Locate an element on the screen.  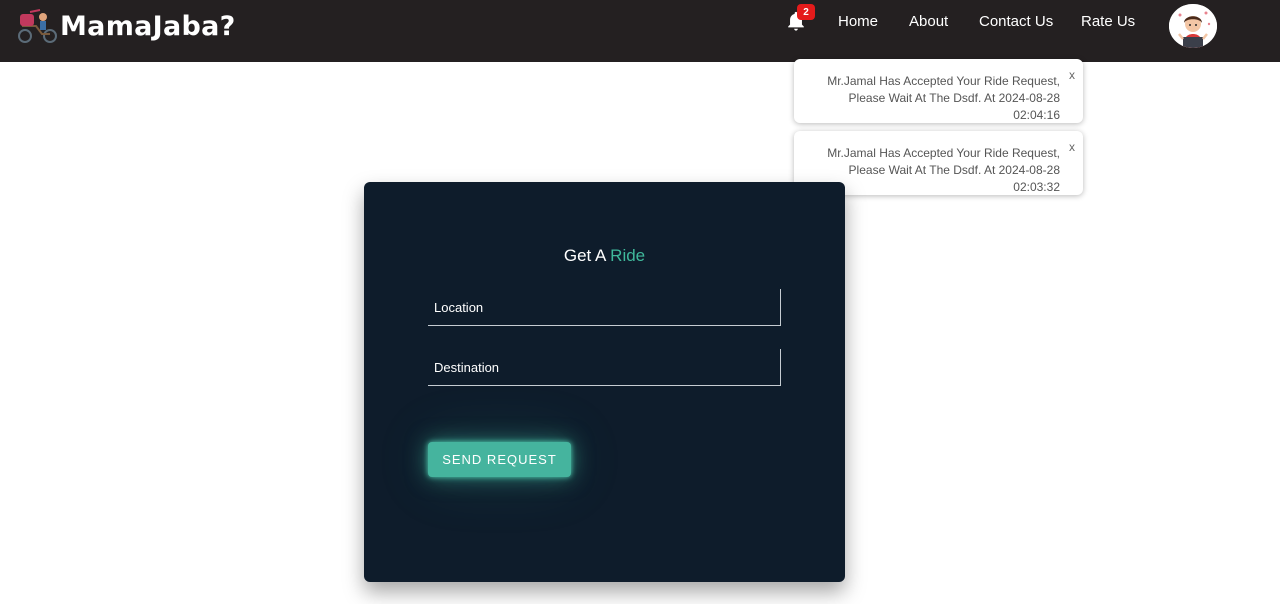
card-title-accent: Ride is located at coordinates (628, 255).